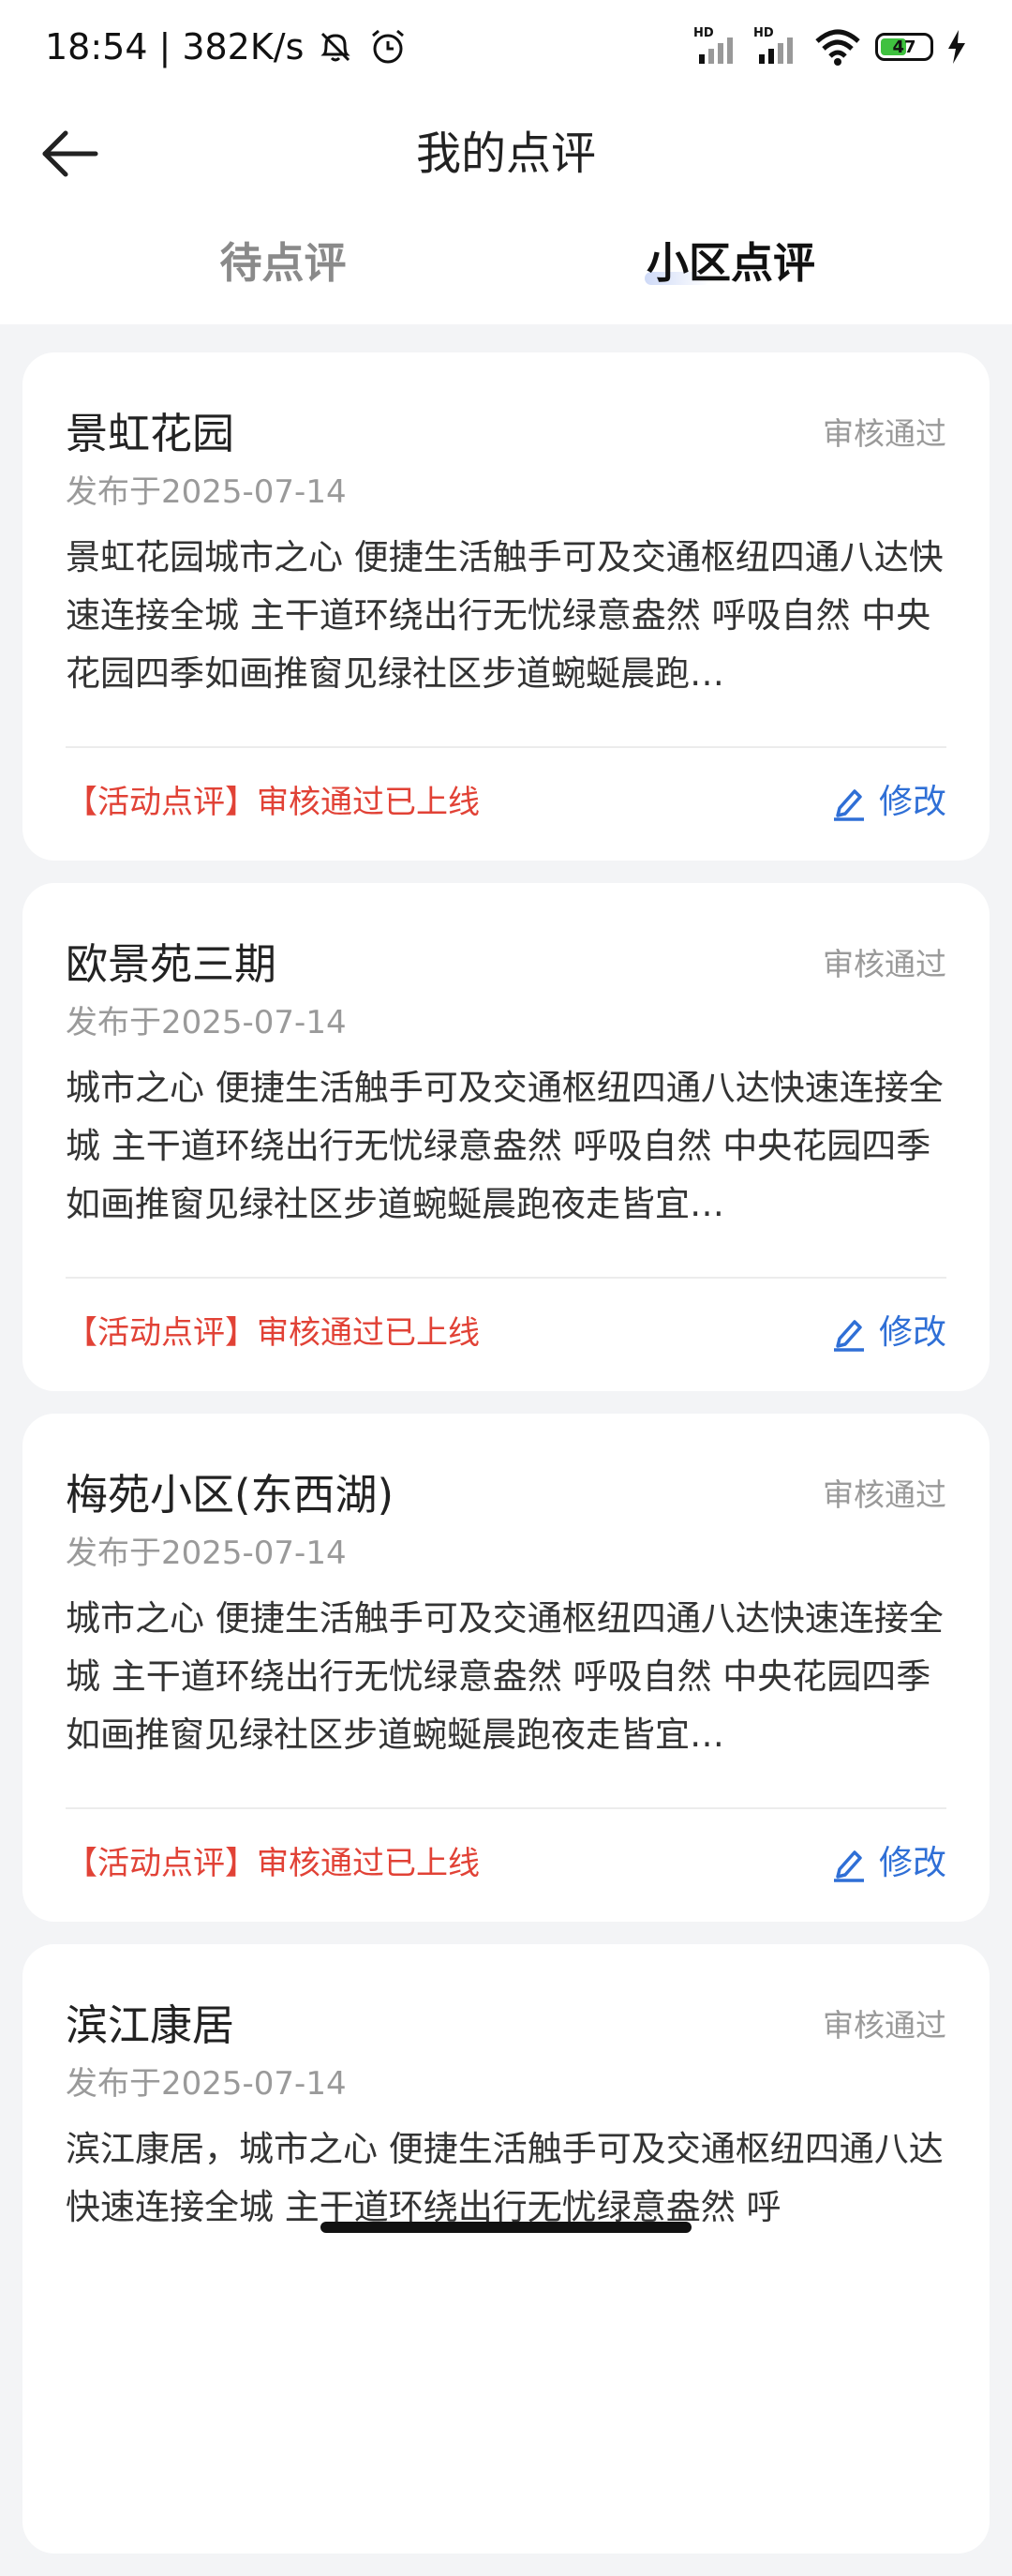 The height and width of the screenshot is (2576, 1012). What do you see at coordinates (335, 47) in the screenshot?
I see `mute-bell-icon` at bounding box center [335, 47].